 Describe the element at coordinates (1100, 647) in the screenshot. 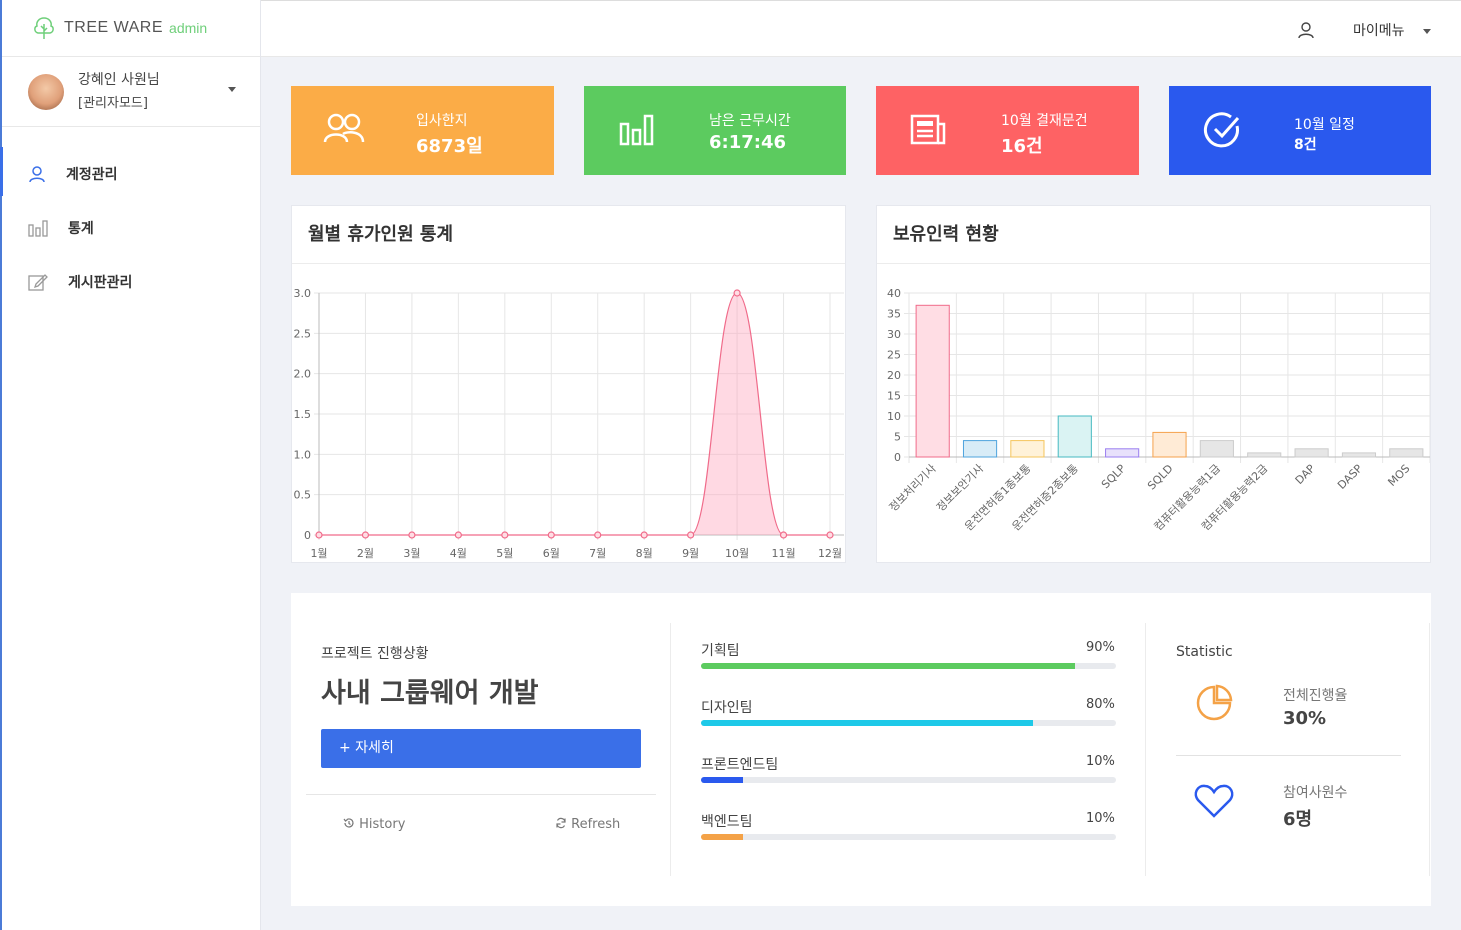

I see `team-percent: 90%` at that location.